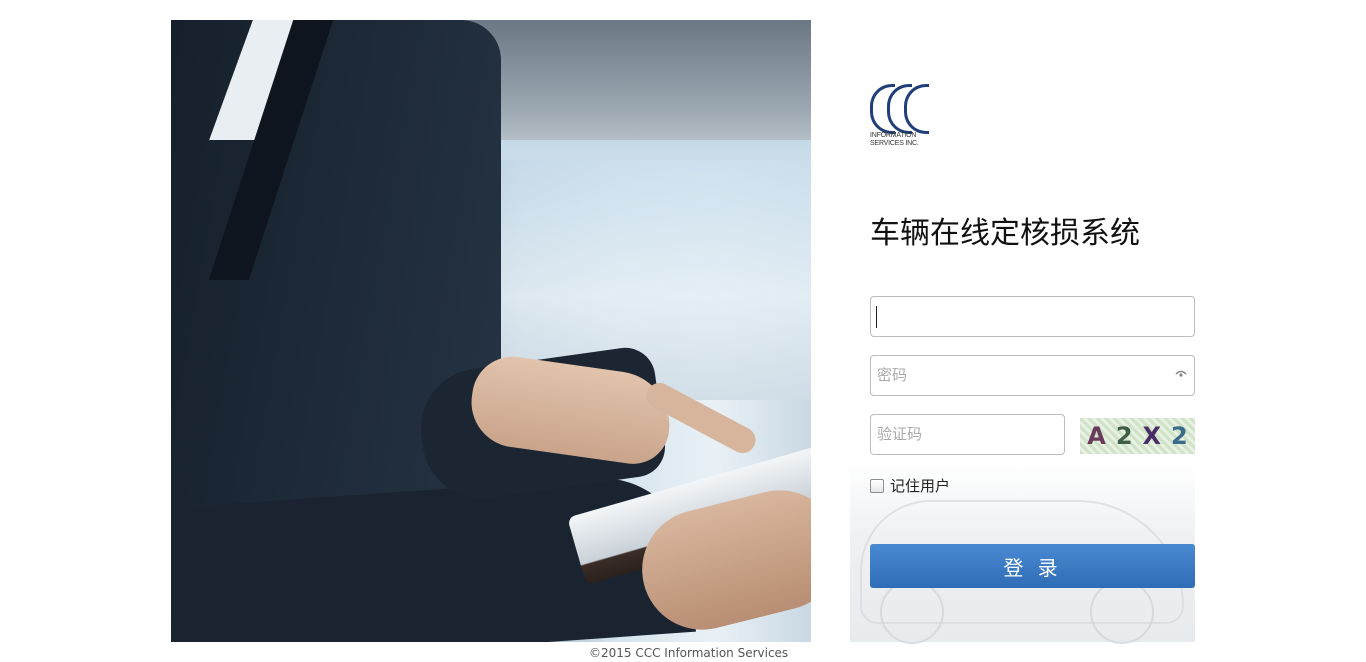 This screenshot has height=662, width=1366. What do you see at coordinates (900, 434) in the screenshot?
I see `captcha-placeholder: 验证码` at bounding box center [900, 434].